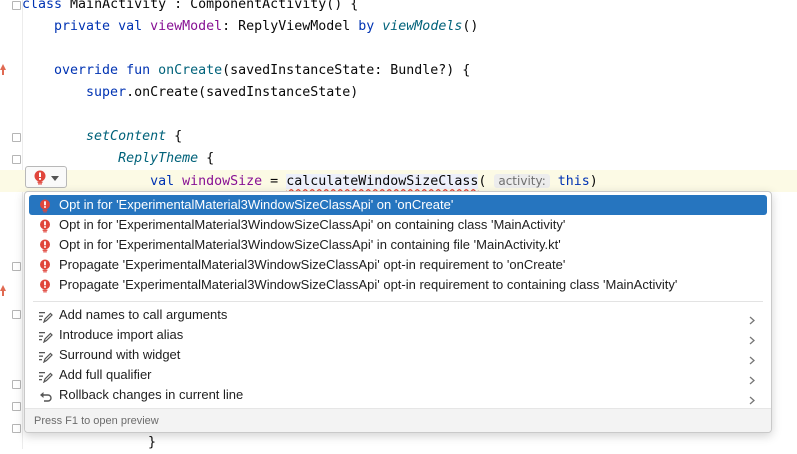 Image resolution: width=797 pixels, height=454 pixels. I want to click on editor-gutter, so click(11, 224).